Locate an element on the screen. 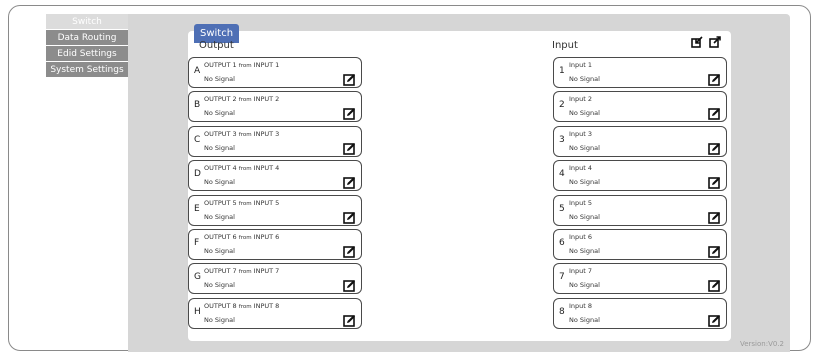 The image size is (816, 354). nav-item-edid-settings: Edid Settings is located at coordinates (87, 54).